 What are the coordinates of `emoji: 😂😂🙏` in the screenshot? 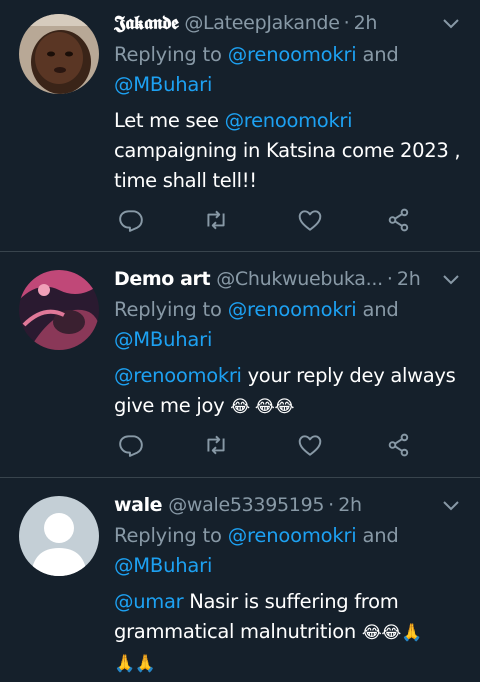 It's located at (391, 633).